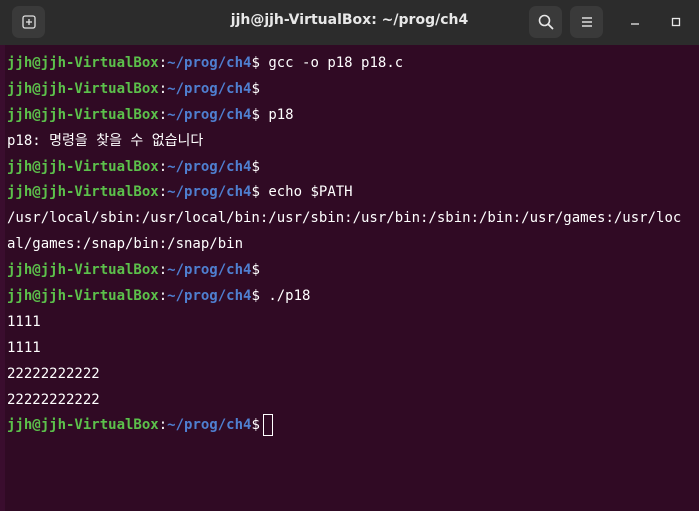 The image size is (699, 511). I want to click on maximize-button, so click(676, 22).